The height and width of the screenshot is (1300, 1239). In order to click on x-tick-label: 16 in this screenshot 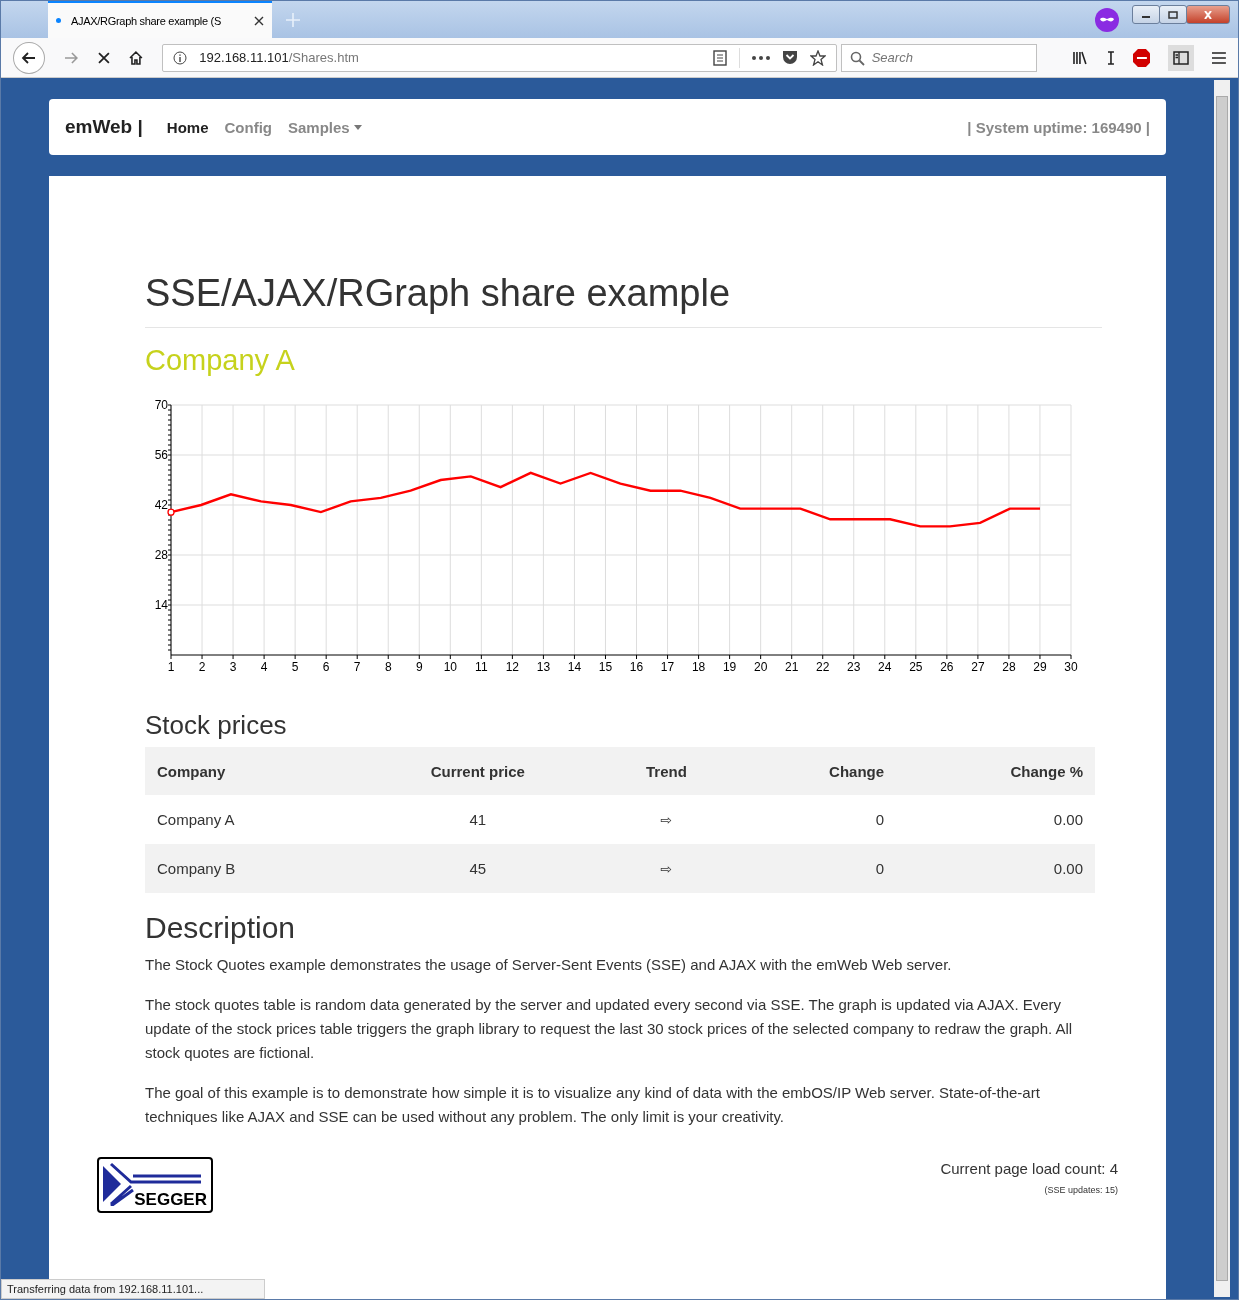, I will do `click(636, 667)`.